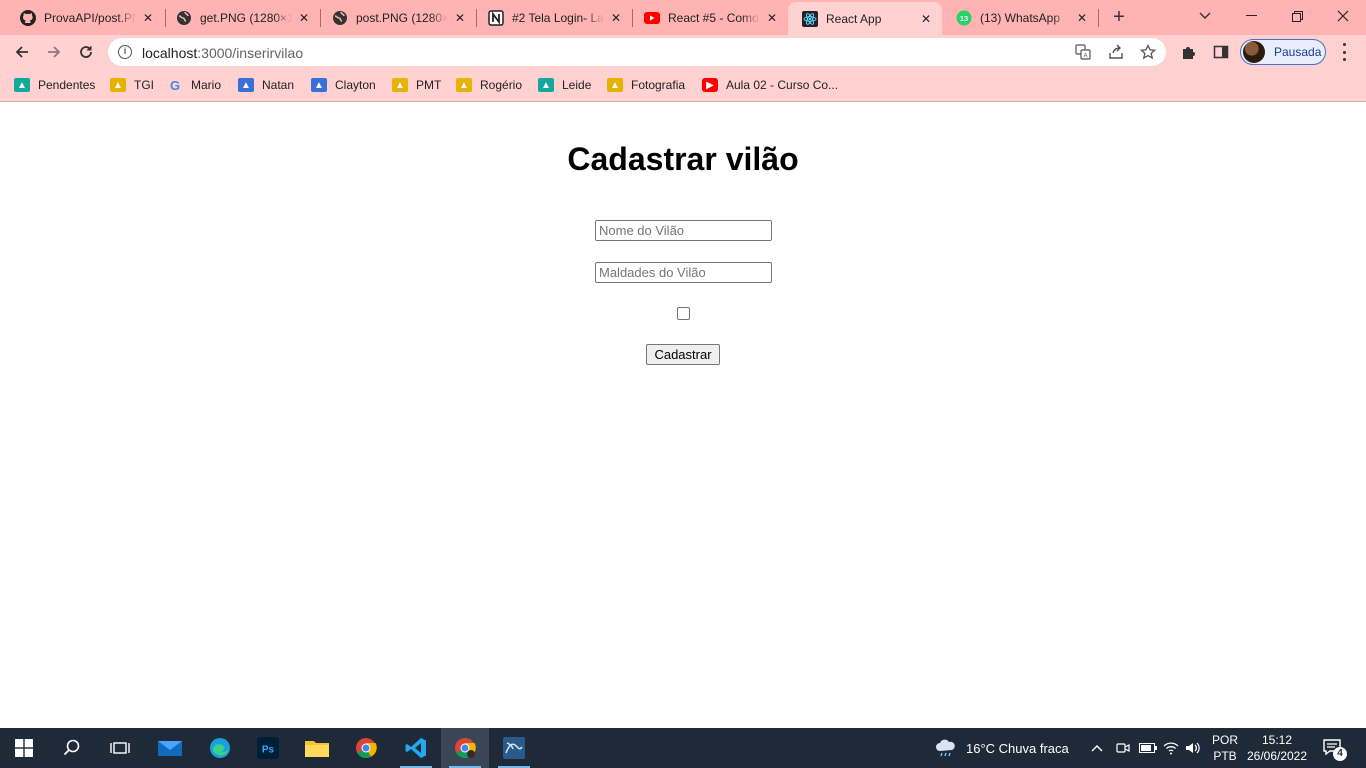  What do you see at coordinates (343, 85) in the screenshot?
I see `bookmark-clayton: ▲ Clayton` at bounding box center [343, 85].